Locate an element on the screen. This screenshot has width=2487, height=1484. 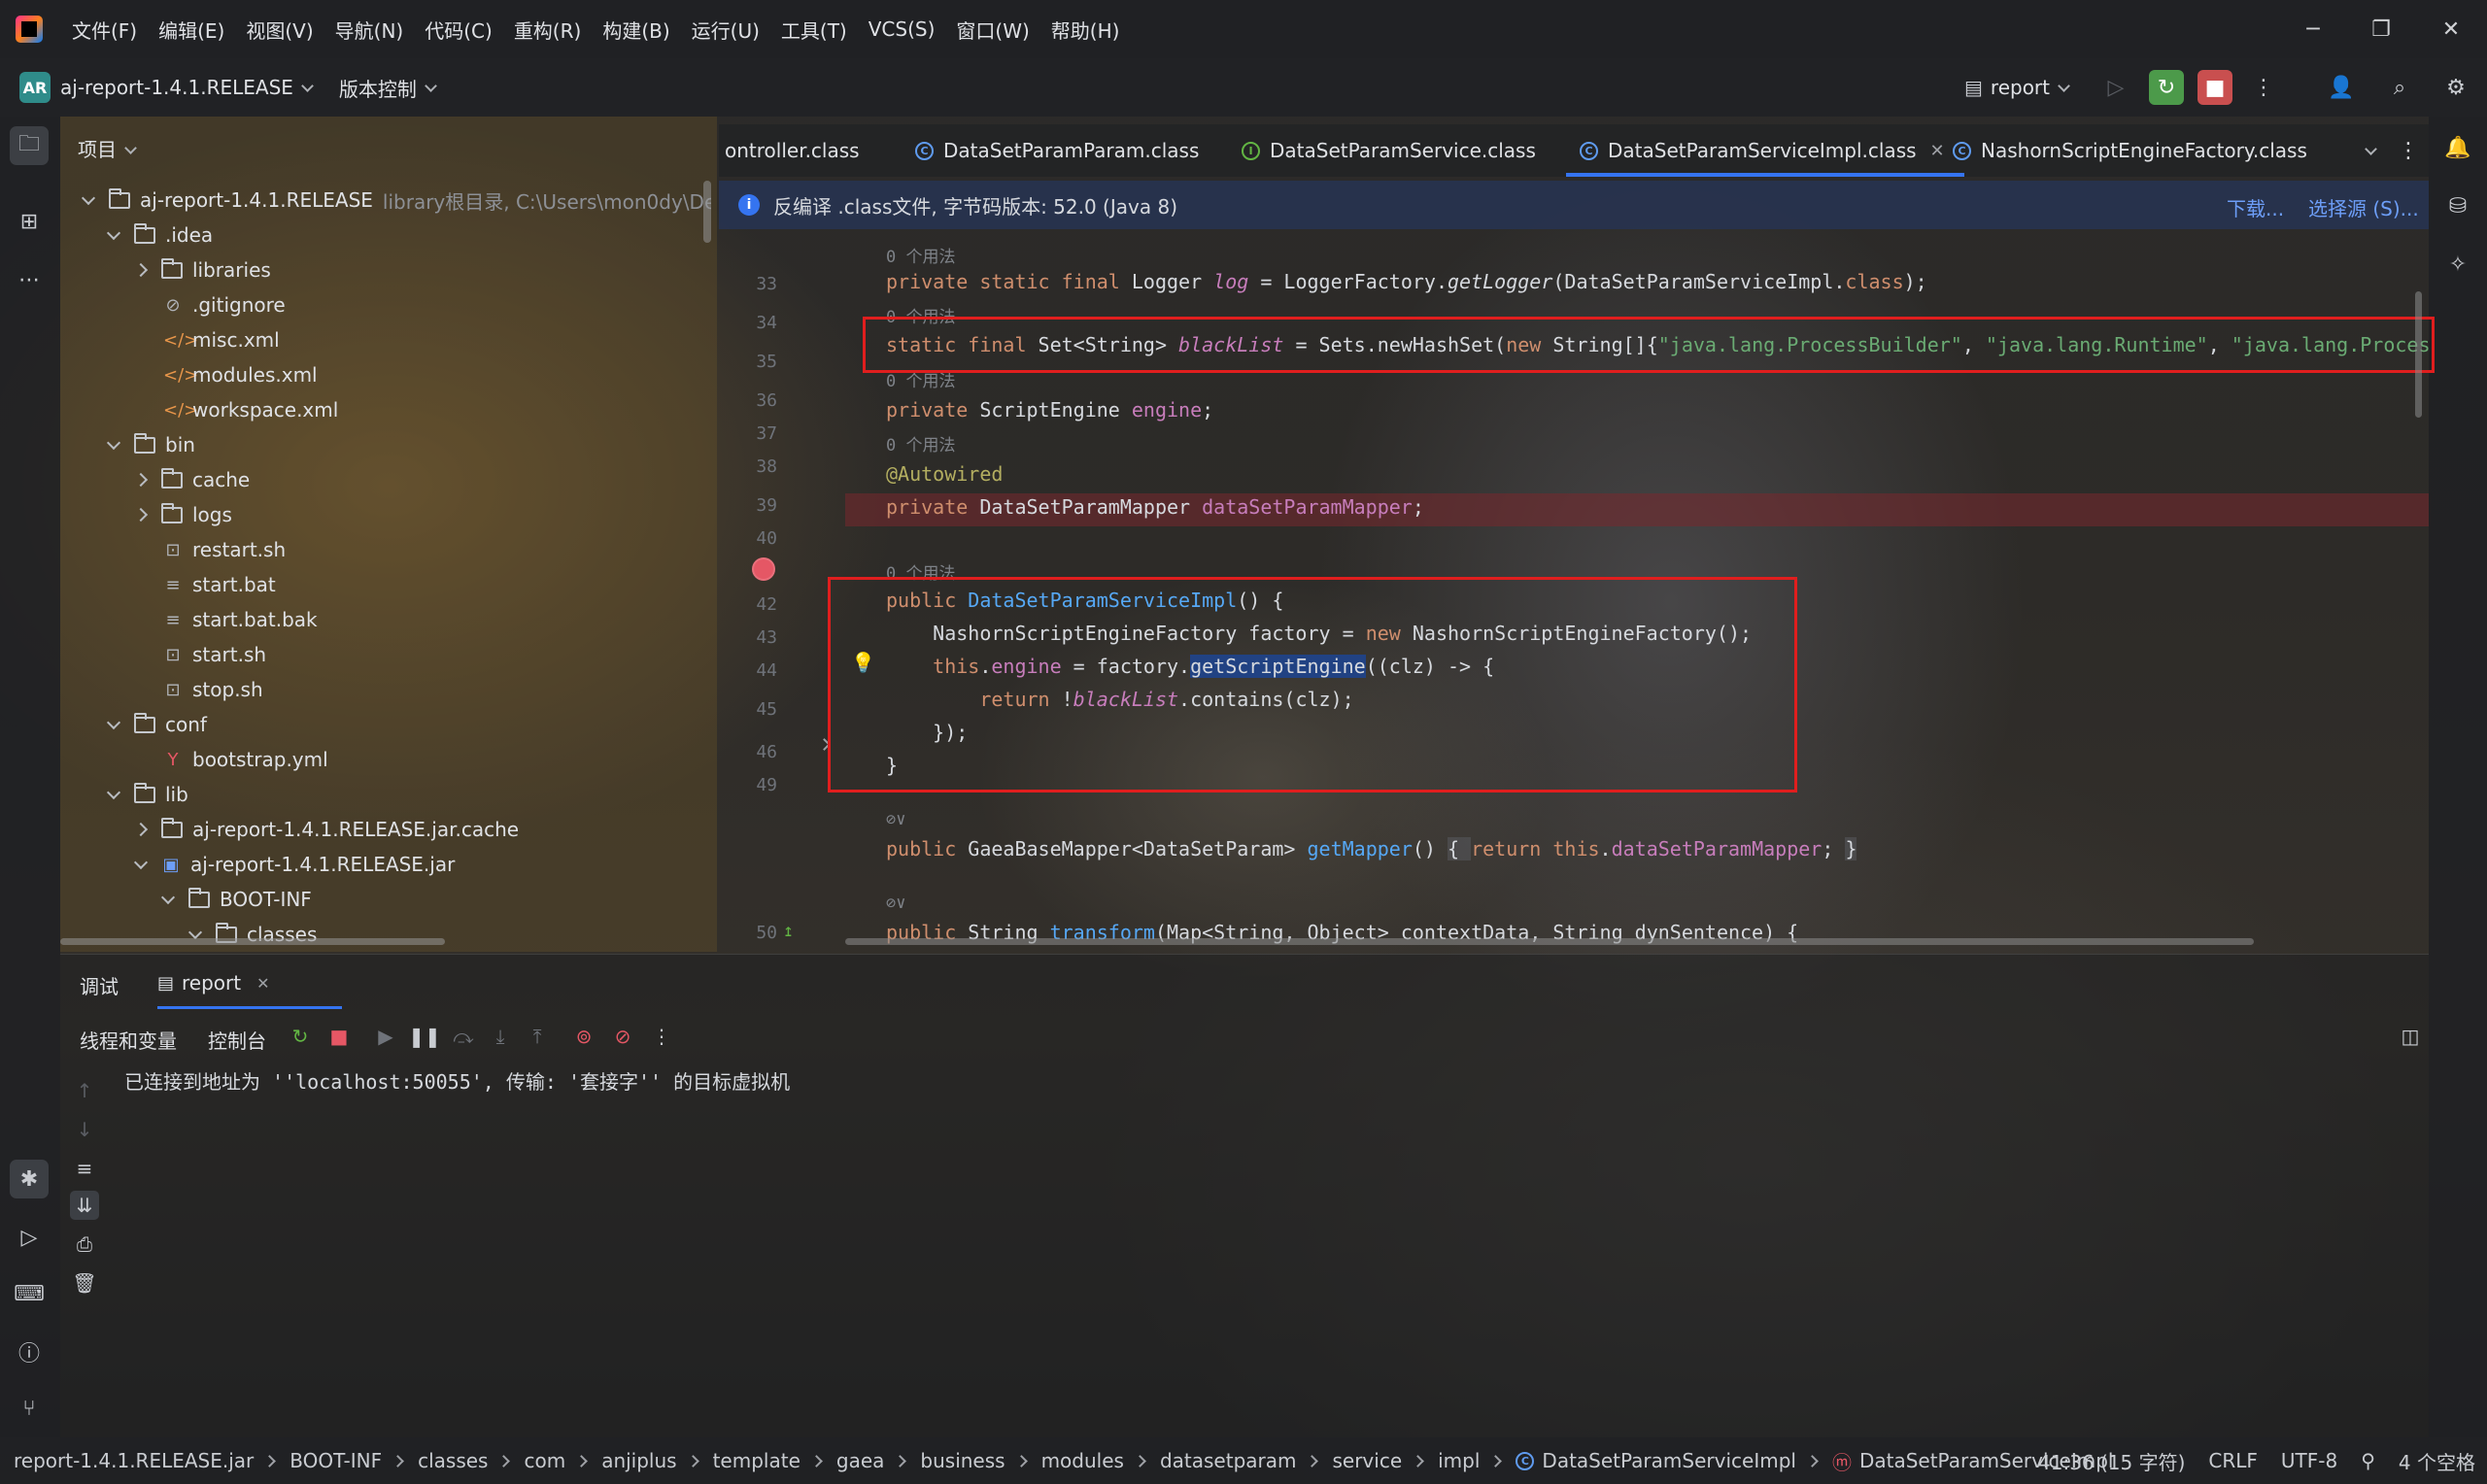
soft-wrap-icon: ≡ is located at coordinates (84, 1168).